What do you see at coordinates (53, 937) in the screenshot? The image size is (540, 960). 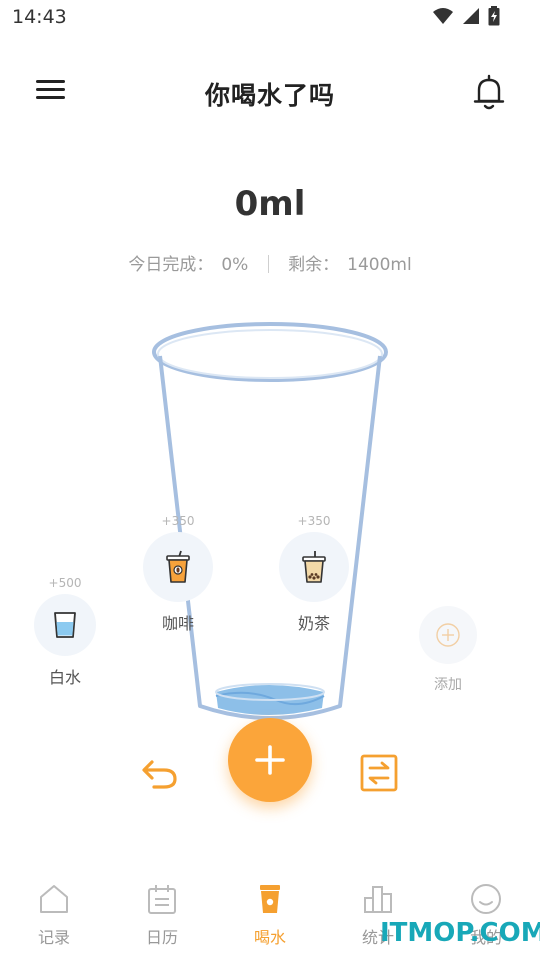 I see `nav-label: 记录` at bounding box center [53, 937].